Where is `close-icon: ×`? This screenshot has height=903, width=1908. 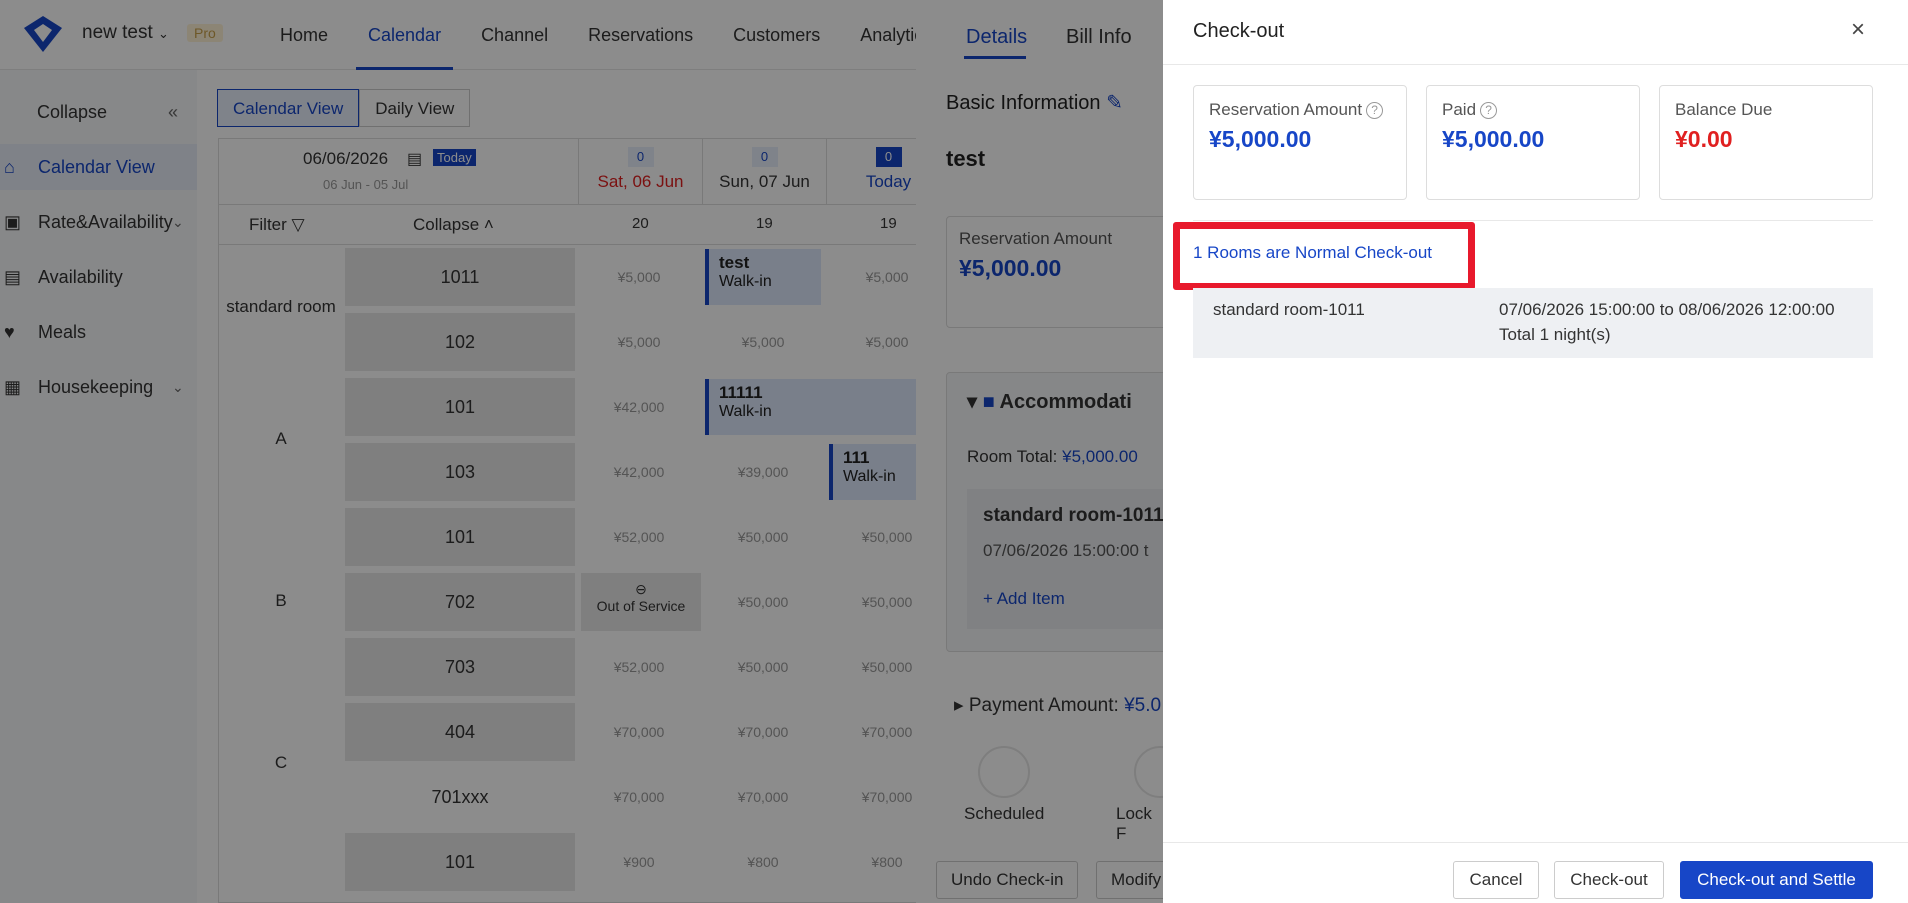 close-icon: × is located at coordinates (1858, 30).